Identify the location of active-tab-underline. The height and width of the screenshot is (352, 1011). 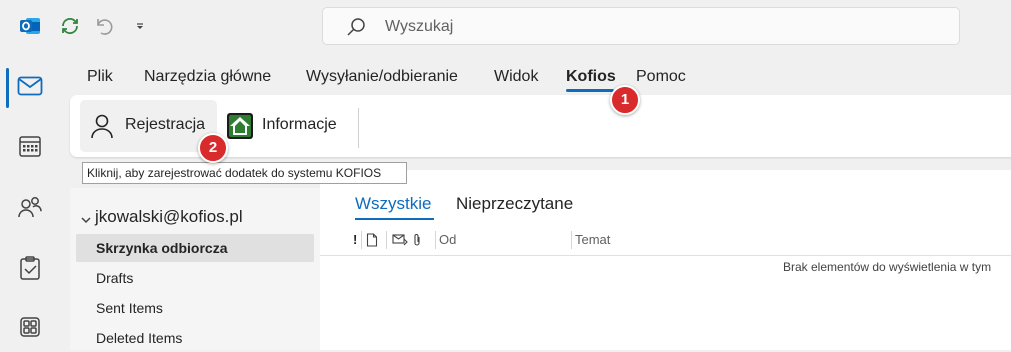
(590, 90).